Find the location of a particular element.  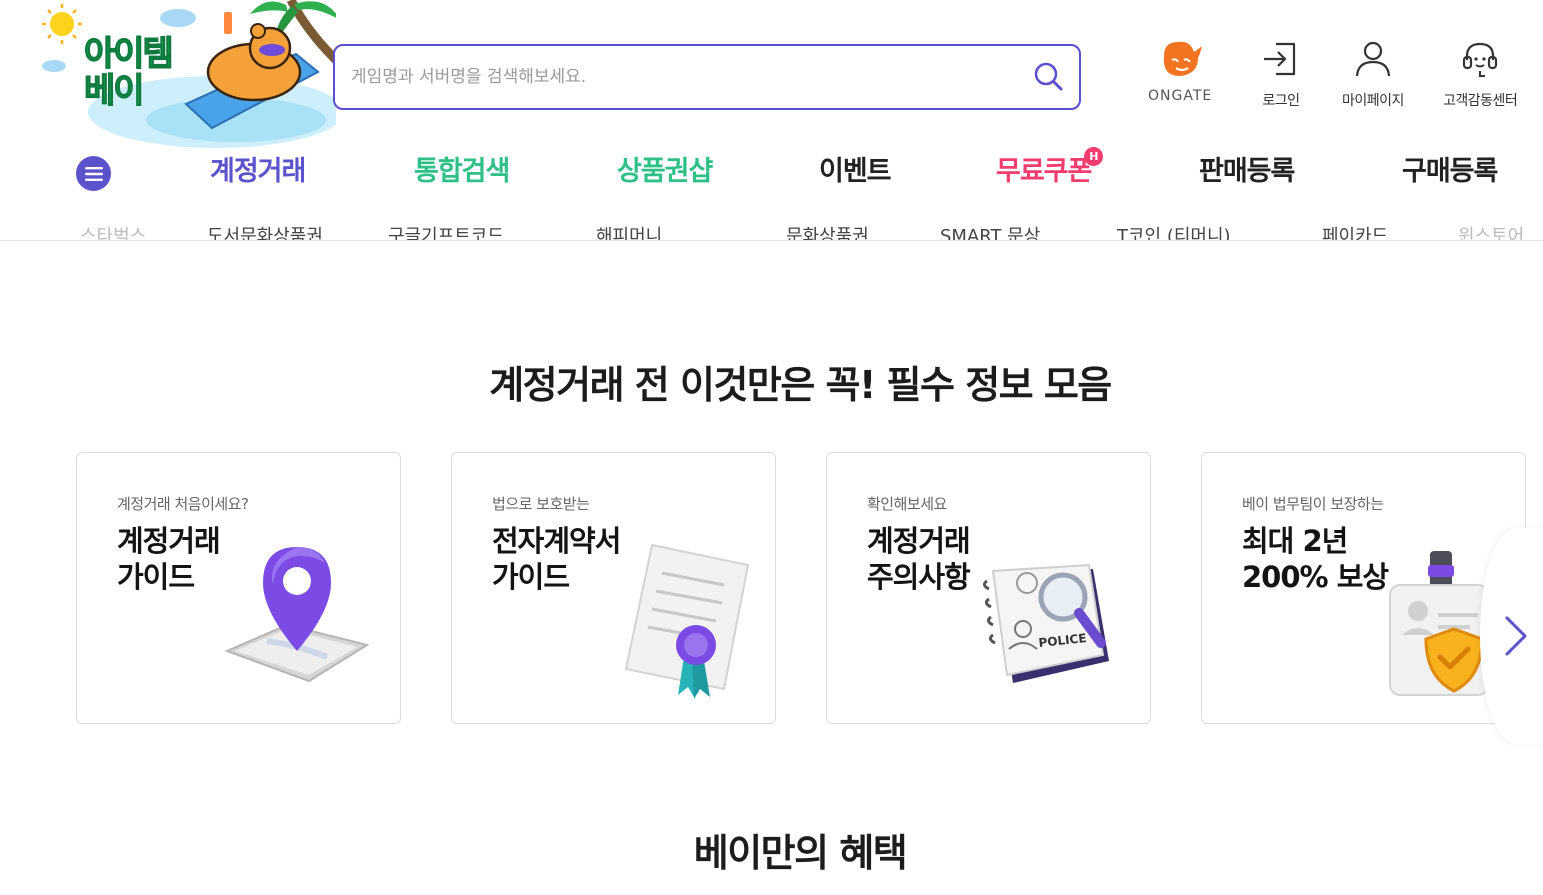

carousel-next-button is located at coordinates (1511, 636).